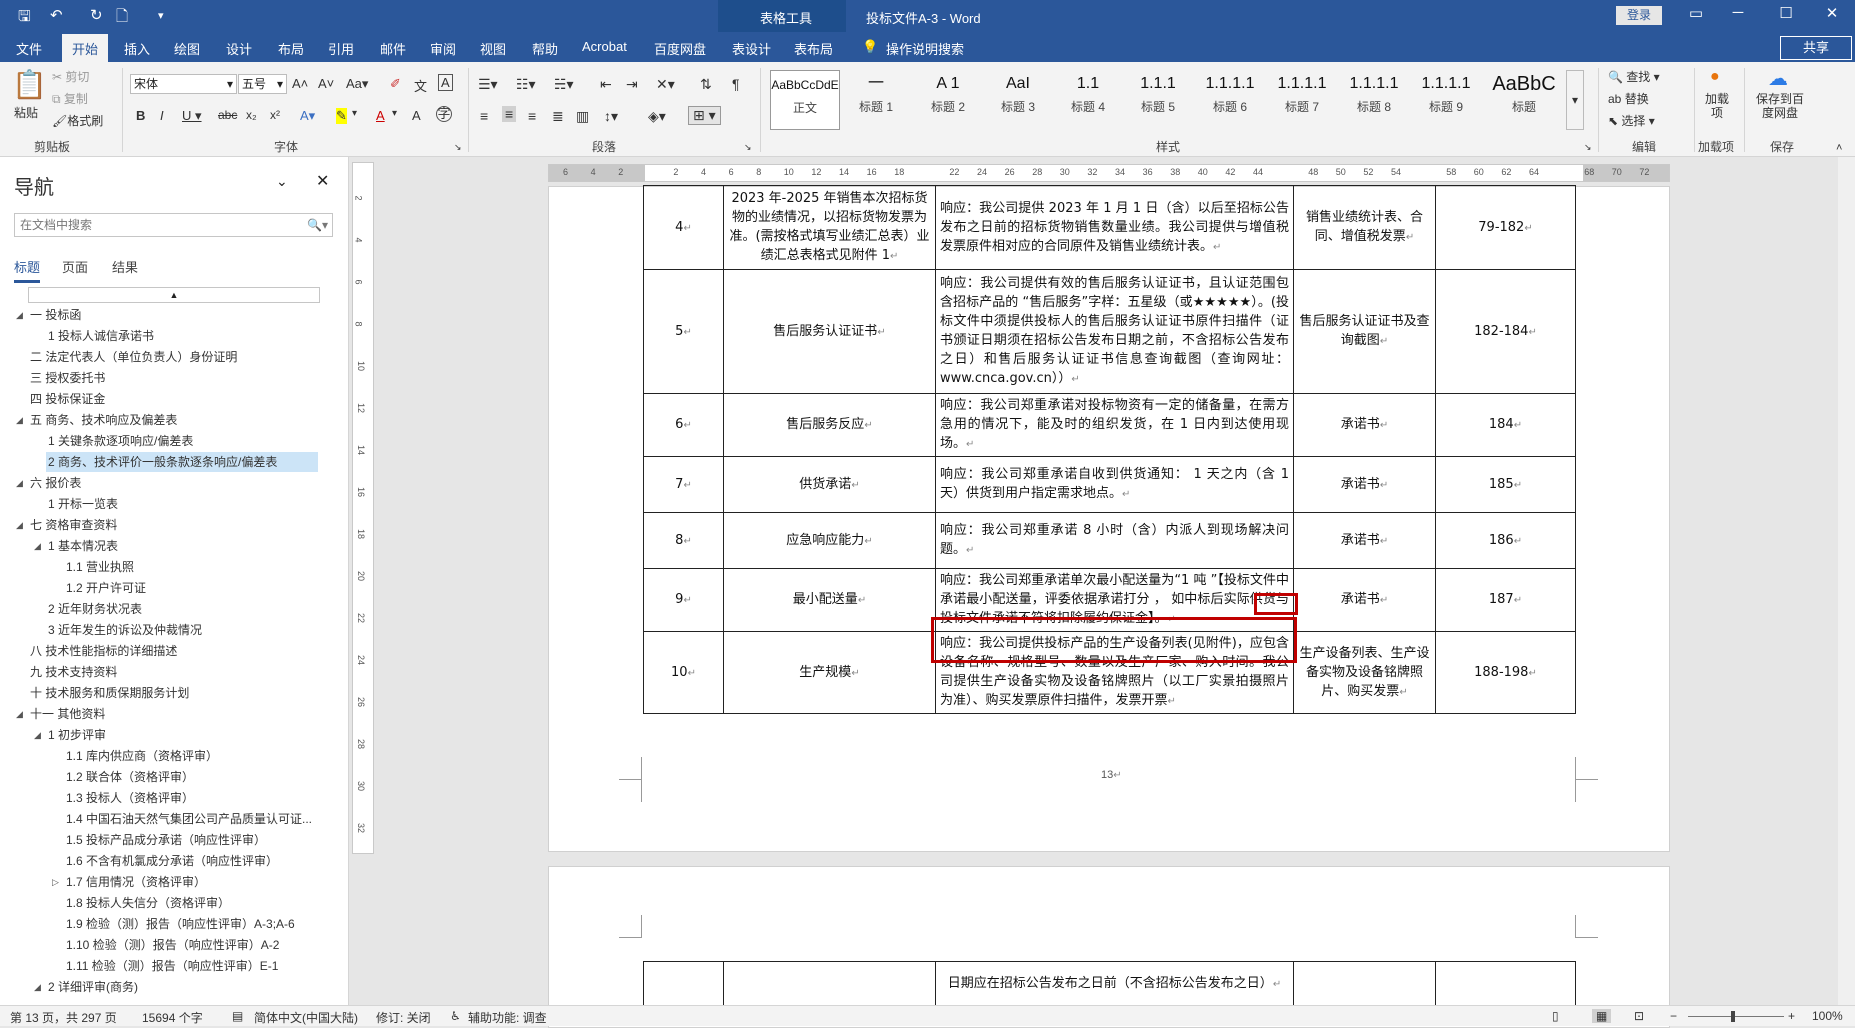 The image size is (1855, 1028). What do you see at coordinates (1524, 99) in the screenshot?
I see `style-title: AaBbC 标题` at bounding box center [1524, 99].